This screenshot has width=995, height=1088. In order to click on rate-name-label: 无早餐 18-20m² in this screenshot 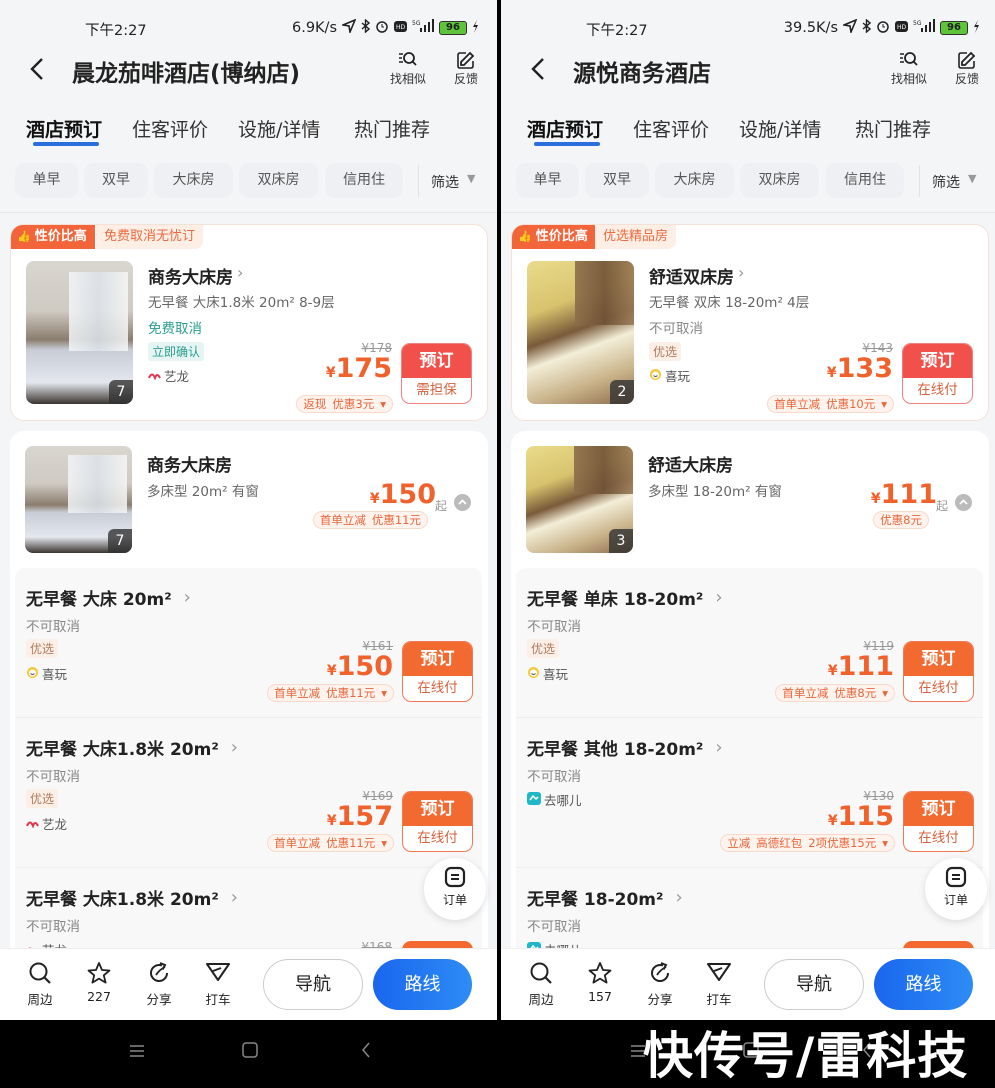, I will do `click(595, 900)`.